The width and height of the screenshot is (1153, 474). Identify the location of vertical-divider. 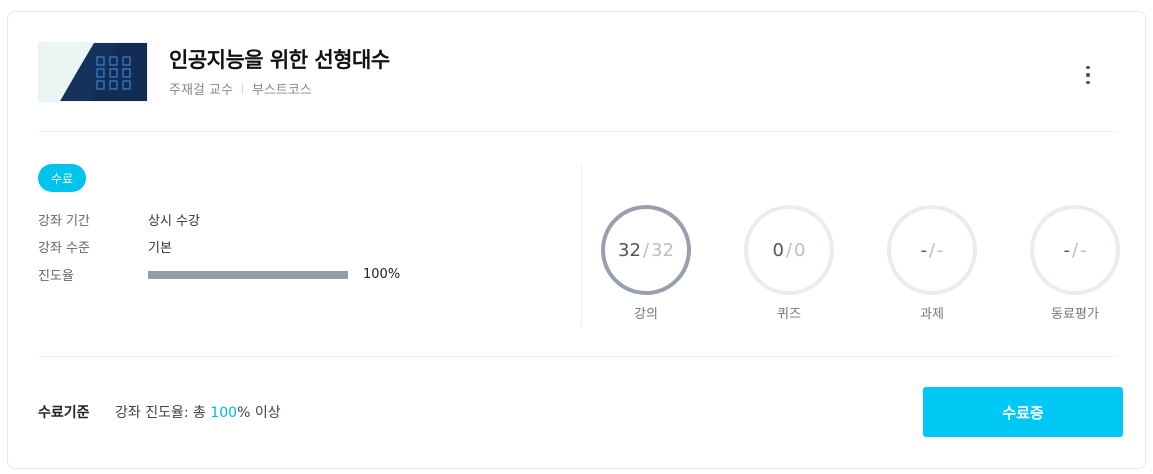
(581, 245).